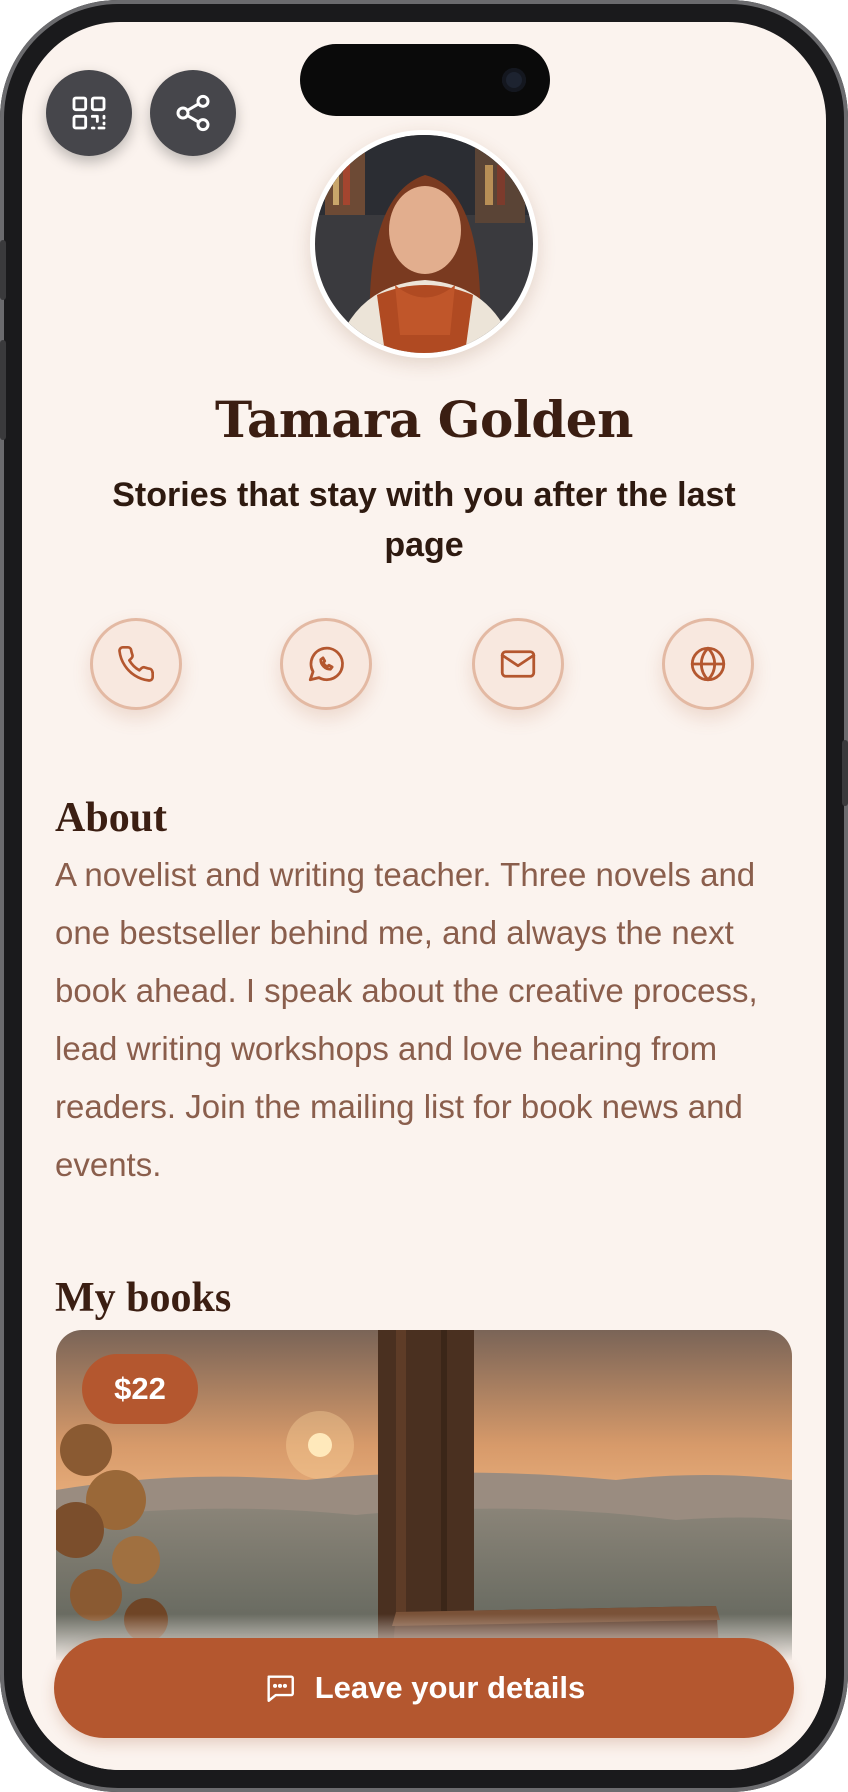 The height and width of the screenshot is (1792, 848). I want to click on whatsapp-button, so click(326, 664).